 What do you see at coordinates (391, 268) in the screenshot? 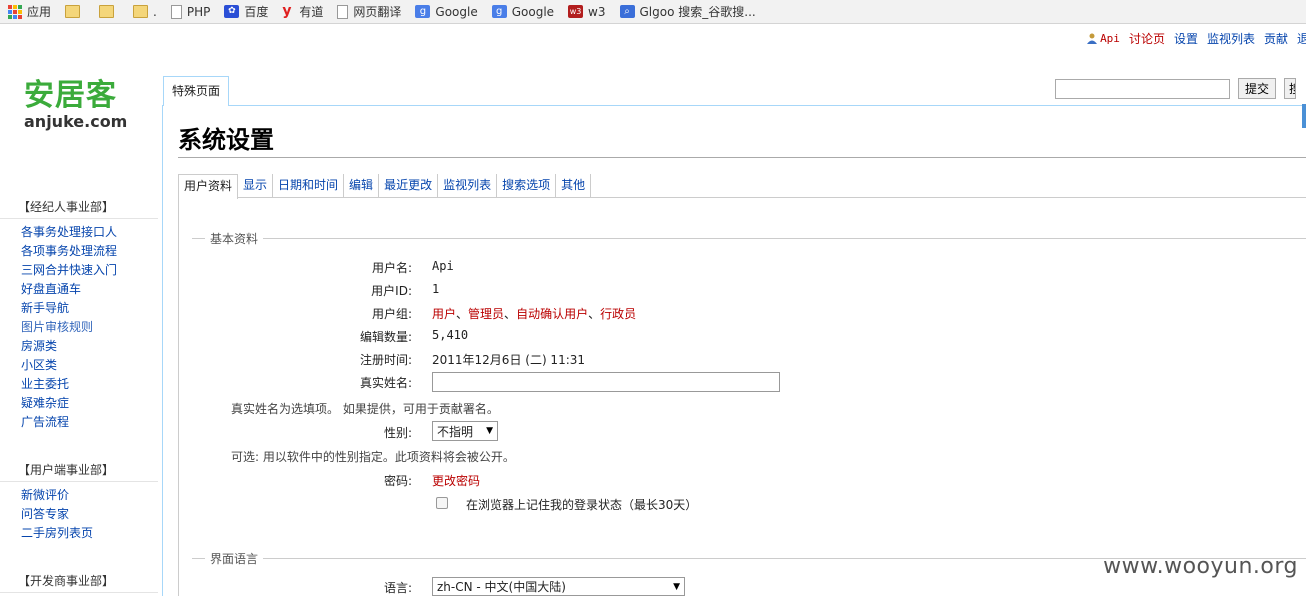
I see `username-label: 用户名:` at bounding box center [391, 268].